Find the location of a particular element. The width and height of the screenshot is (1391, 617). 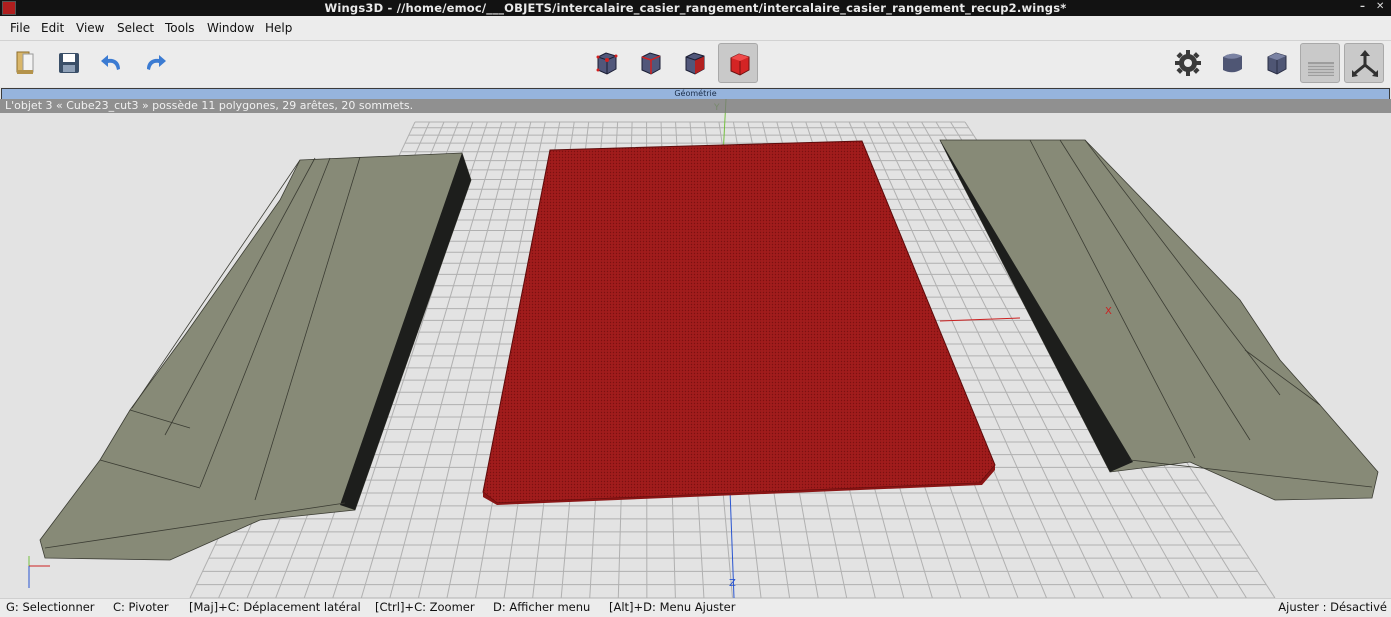

wireframe-button is located at coordinates (1276, 63).